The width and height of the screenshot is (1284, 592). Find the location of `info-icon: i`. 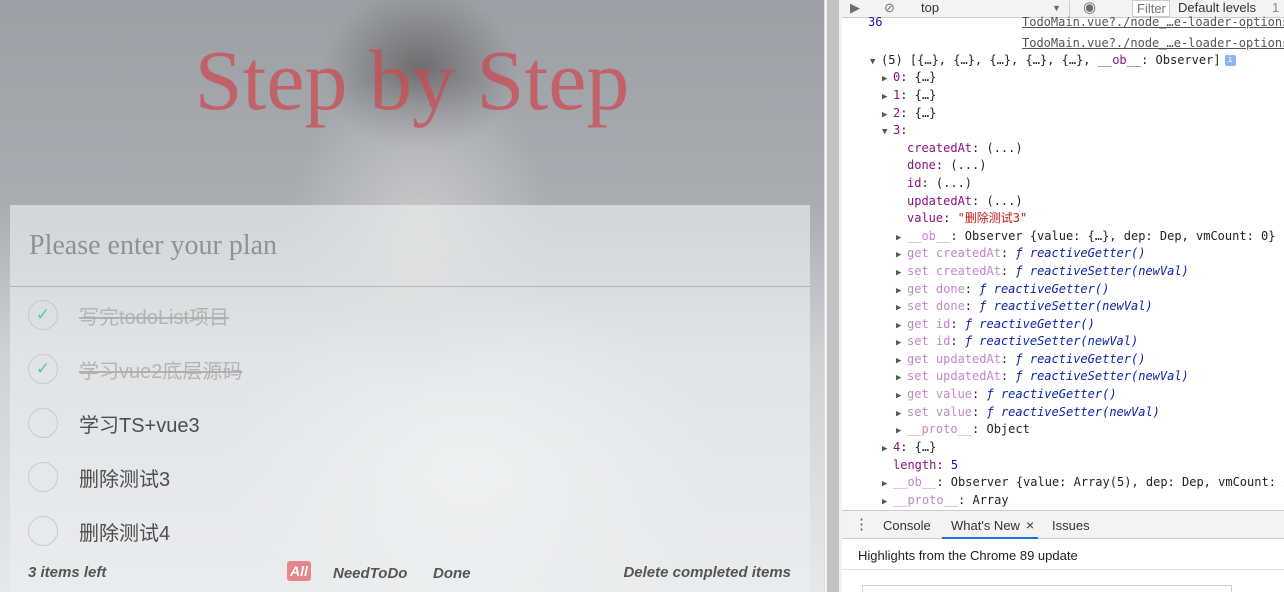

info-icon: i is located at coordinates (1230, 60).